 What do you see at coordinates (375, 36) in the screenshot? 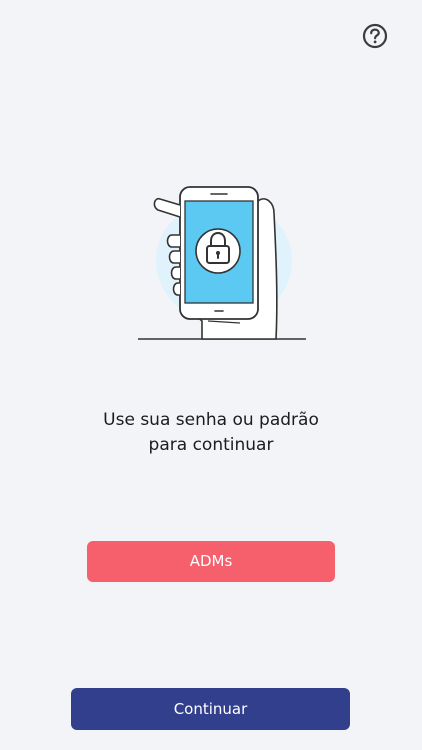
I see `help-icon` at bounding box center [375, 36].